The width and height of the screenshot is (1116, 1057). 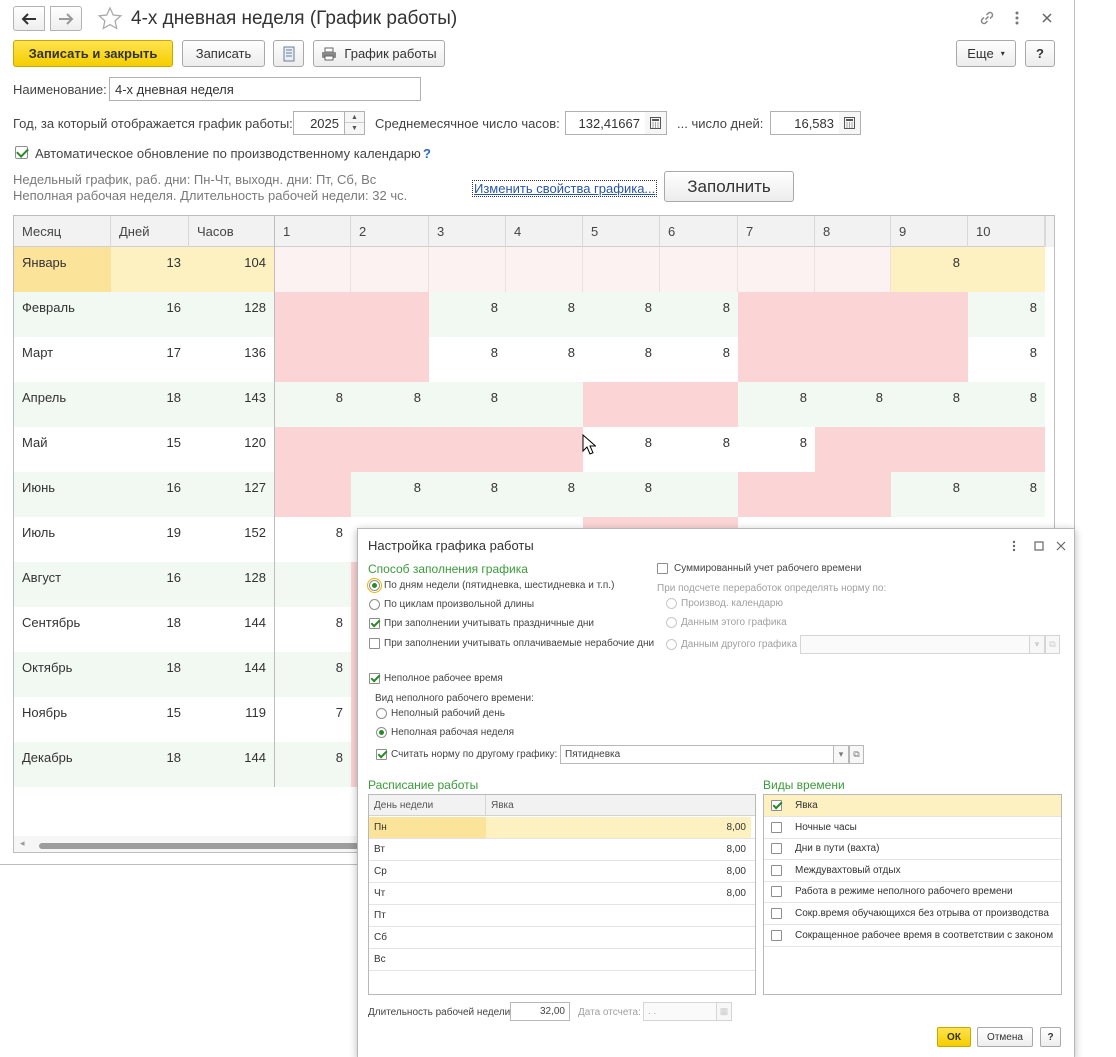 I want to click on part-time-checkbox, so click(x=374, y=678).